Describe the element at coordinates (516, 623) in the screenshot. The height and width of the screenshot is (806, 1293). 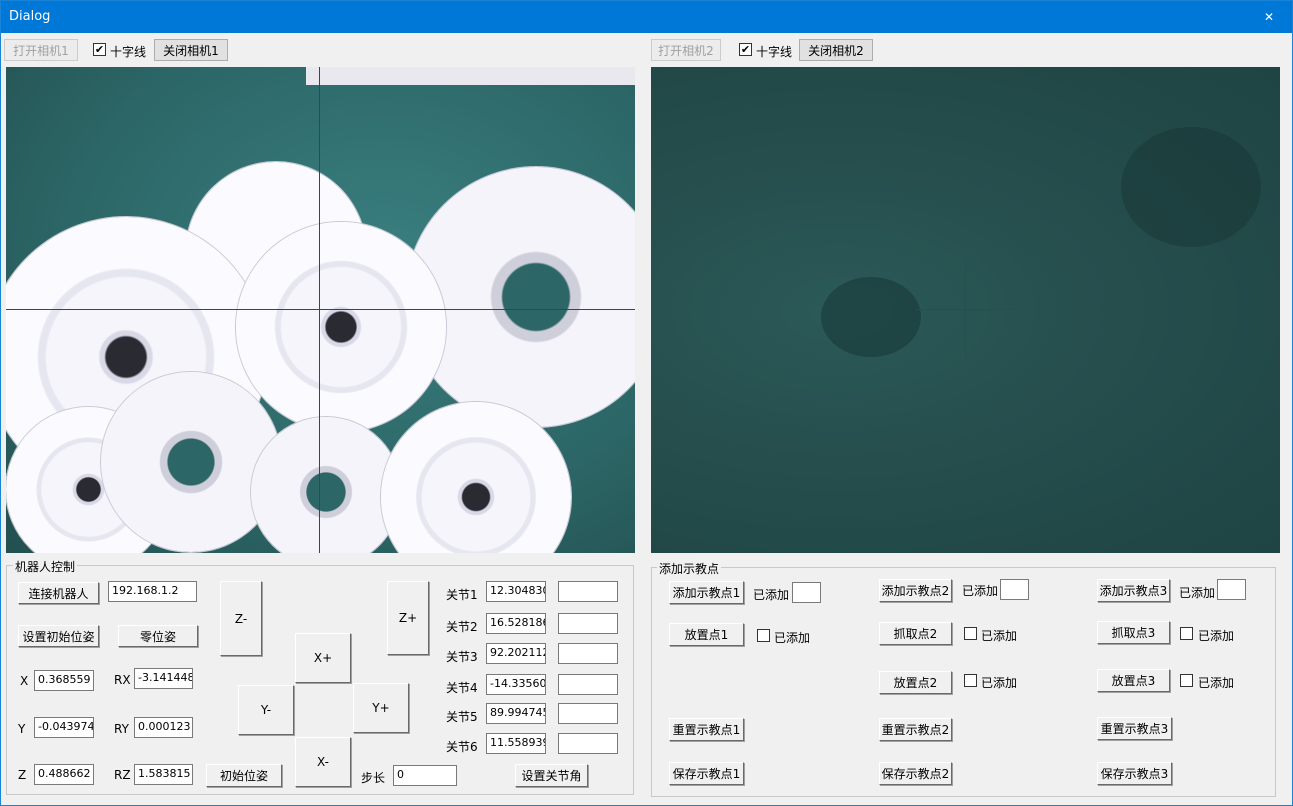
I see `joint2-value: 16.528186` at that location.